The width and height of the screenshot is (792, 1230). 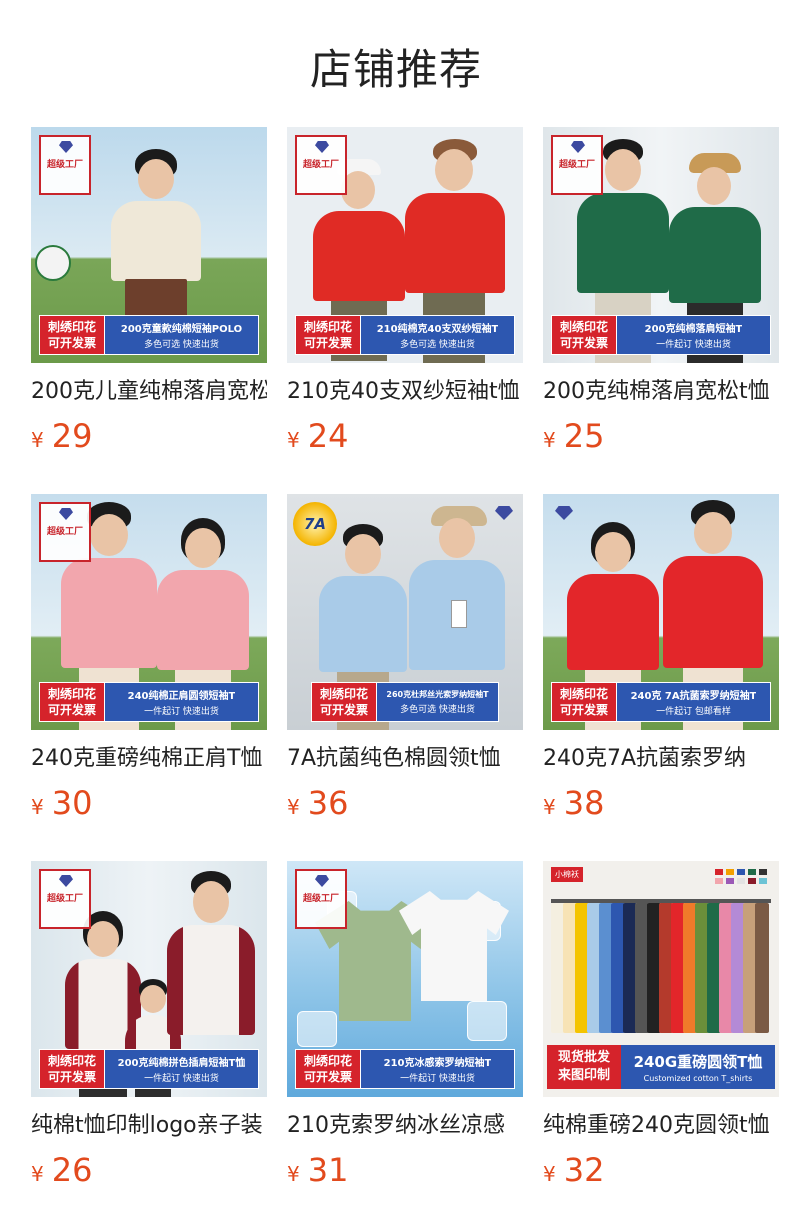 I want to click on product-name: 纯棉t恤印制logo亲子装, so click(x=149, y=1126).